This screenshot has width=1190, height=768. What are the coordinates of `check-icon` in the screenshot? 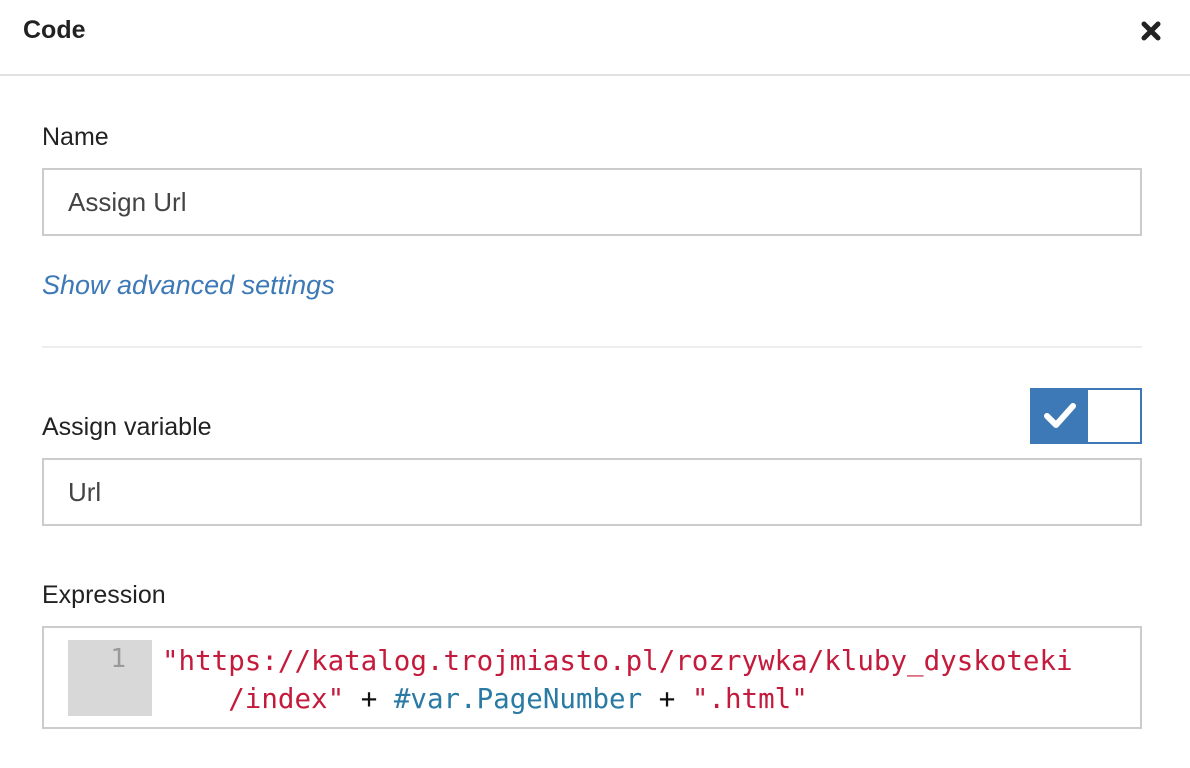 It's located at (1060, 415).